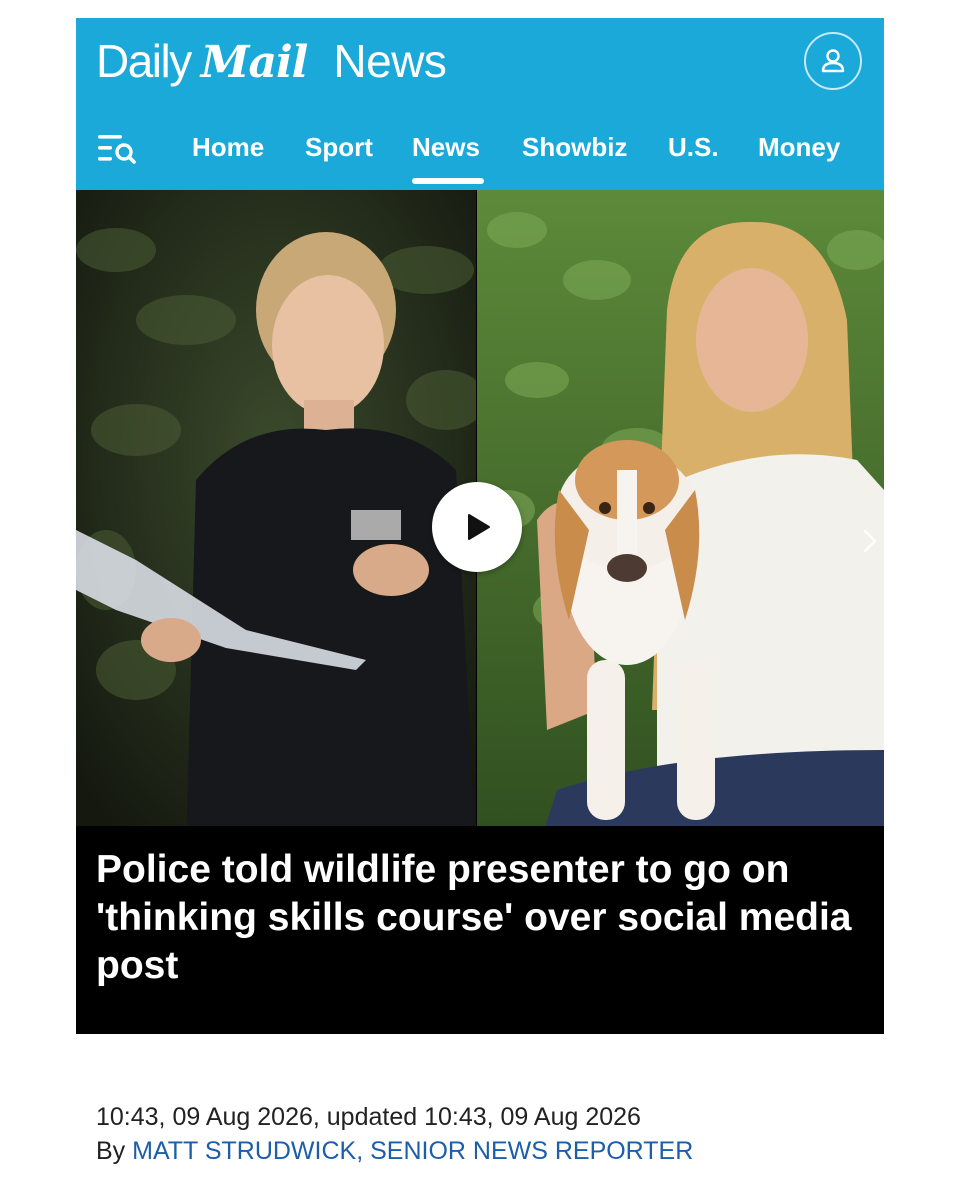 Image resolution: width=960 pixels, height=1200 pixels. Describe the element at coordinates (390, 61) in the screenshot. I see `section-title: News` at that location.